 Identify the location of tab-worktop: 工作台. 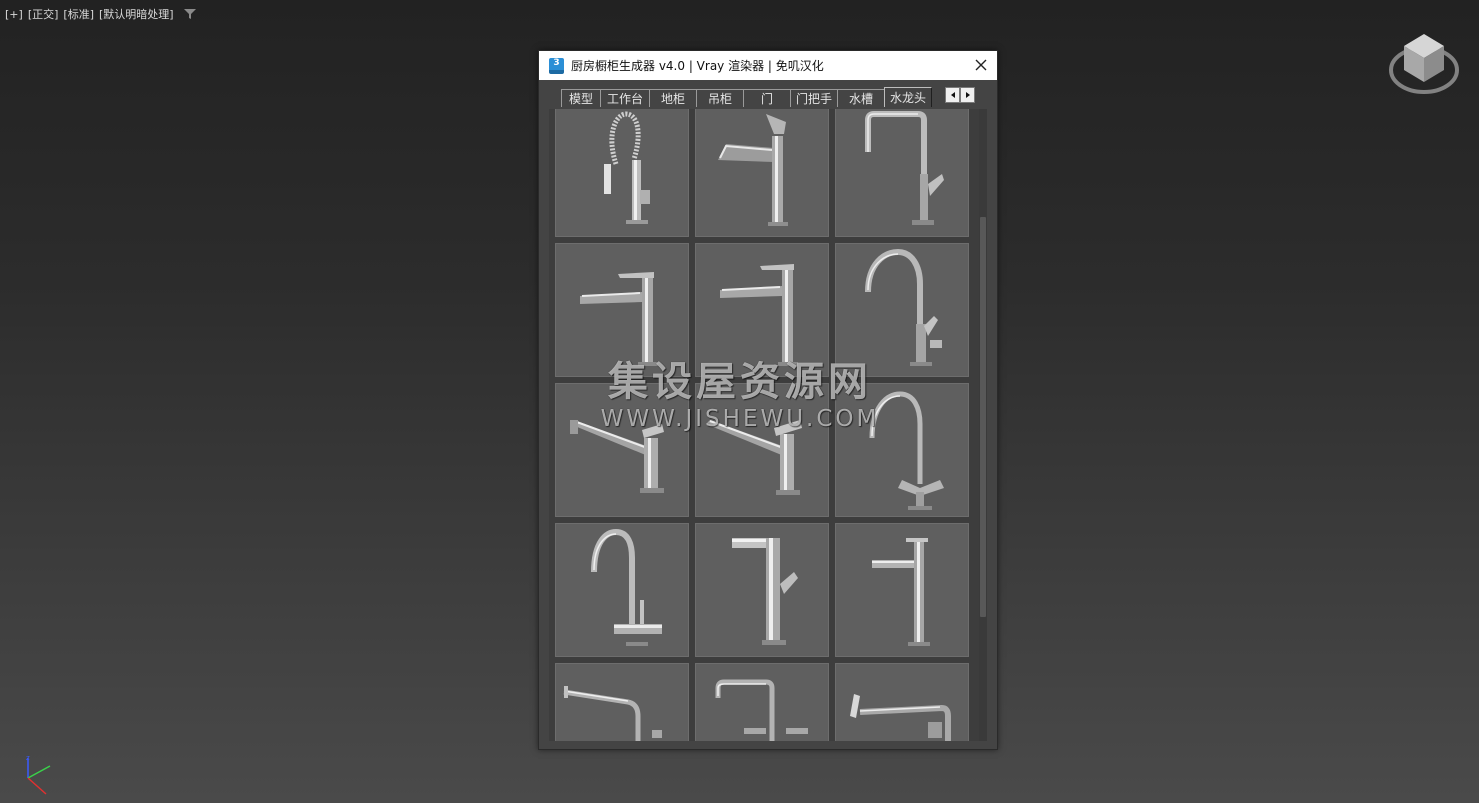
(625, 98).